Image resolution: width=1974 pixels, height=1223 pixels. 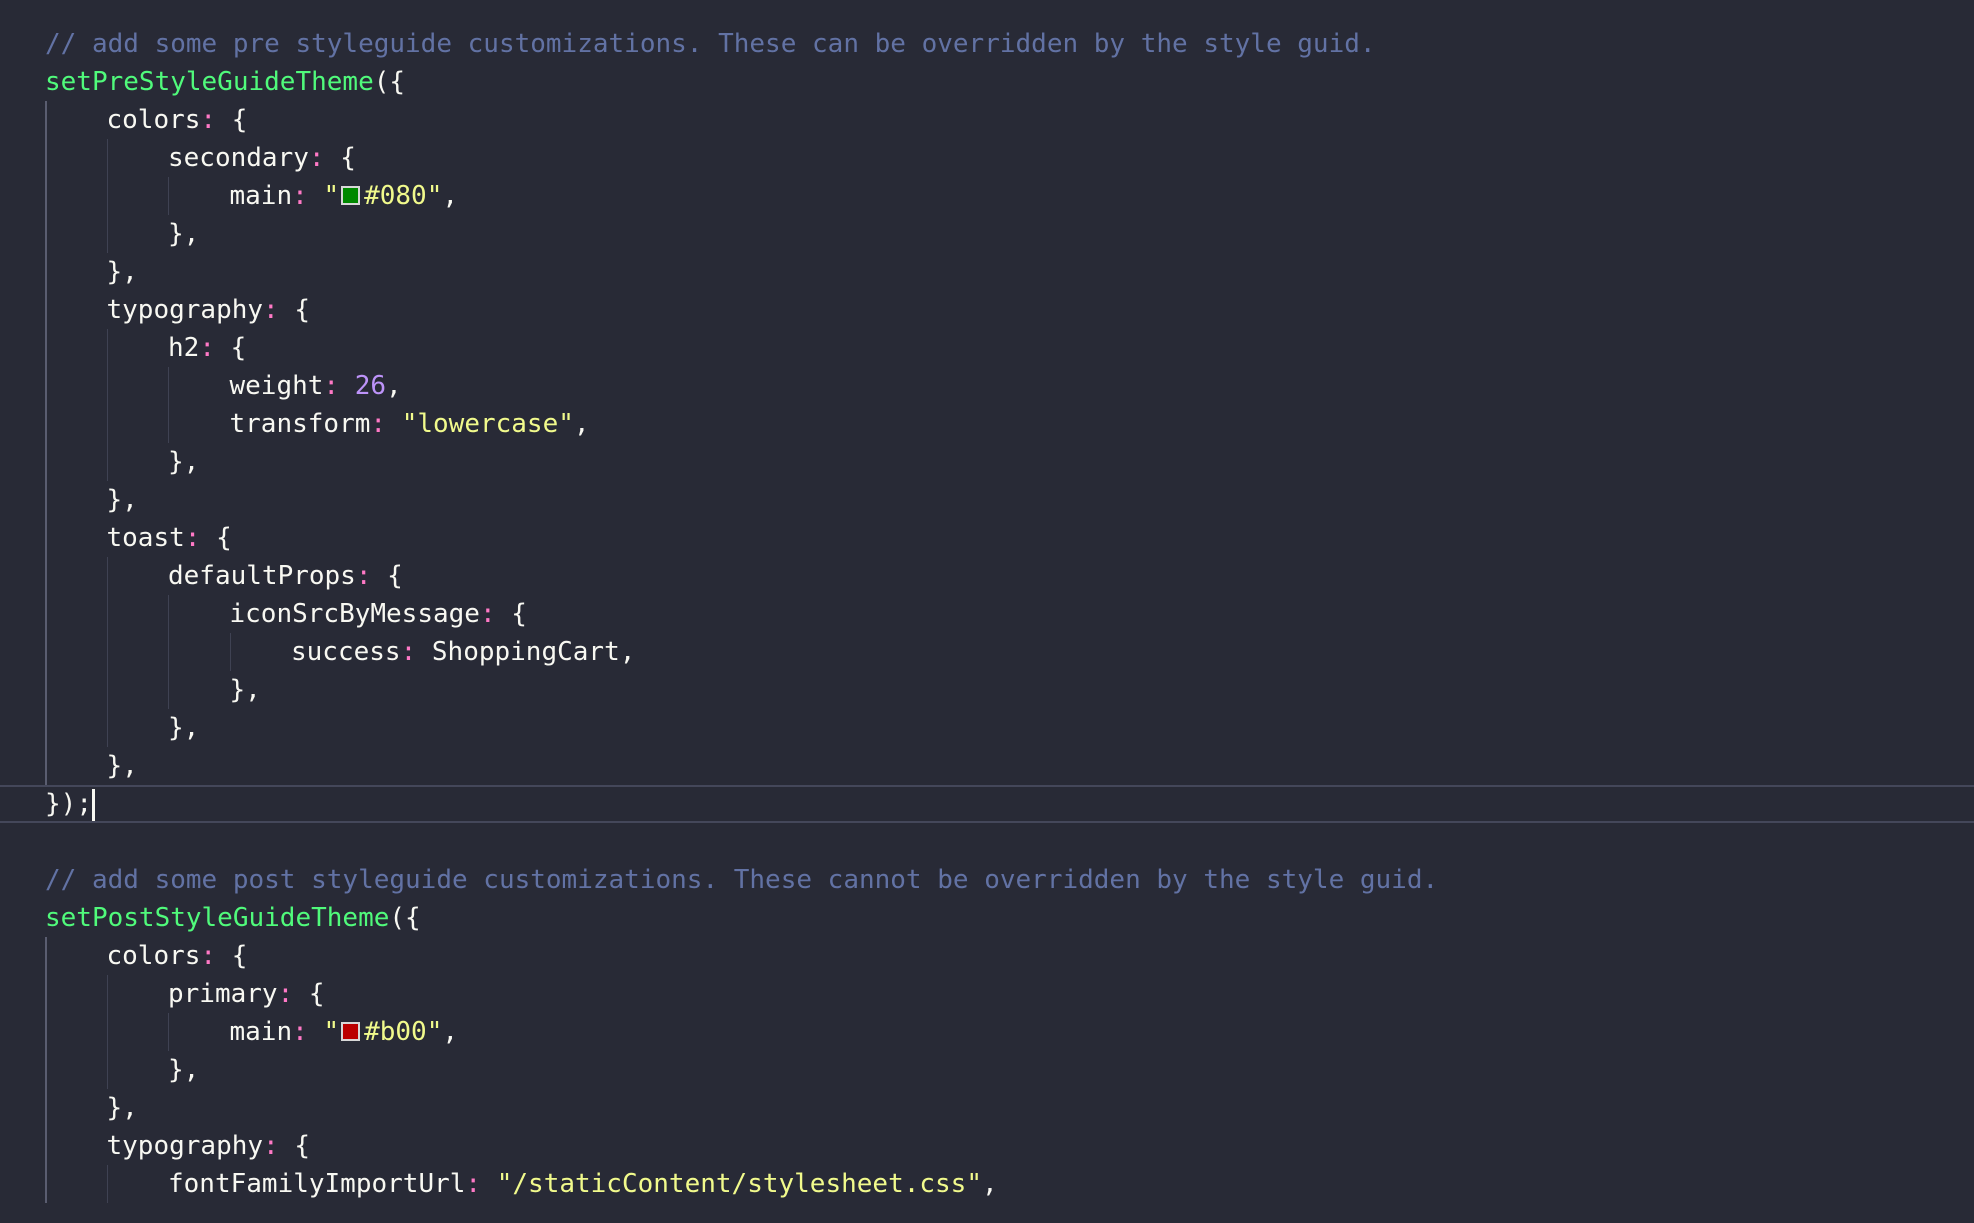 I want to click on code-token: "lowercase", so click(x=487, y=424).